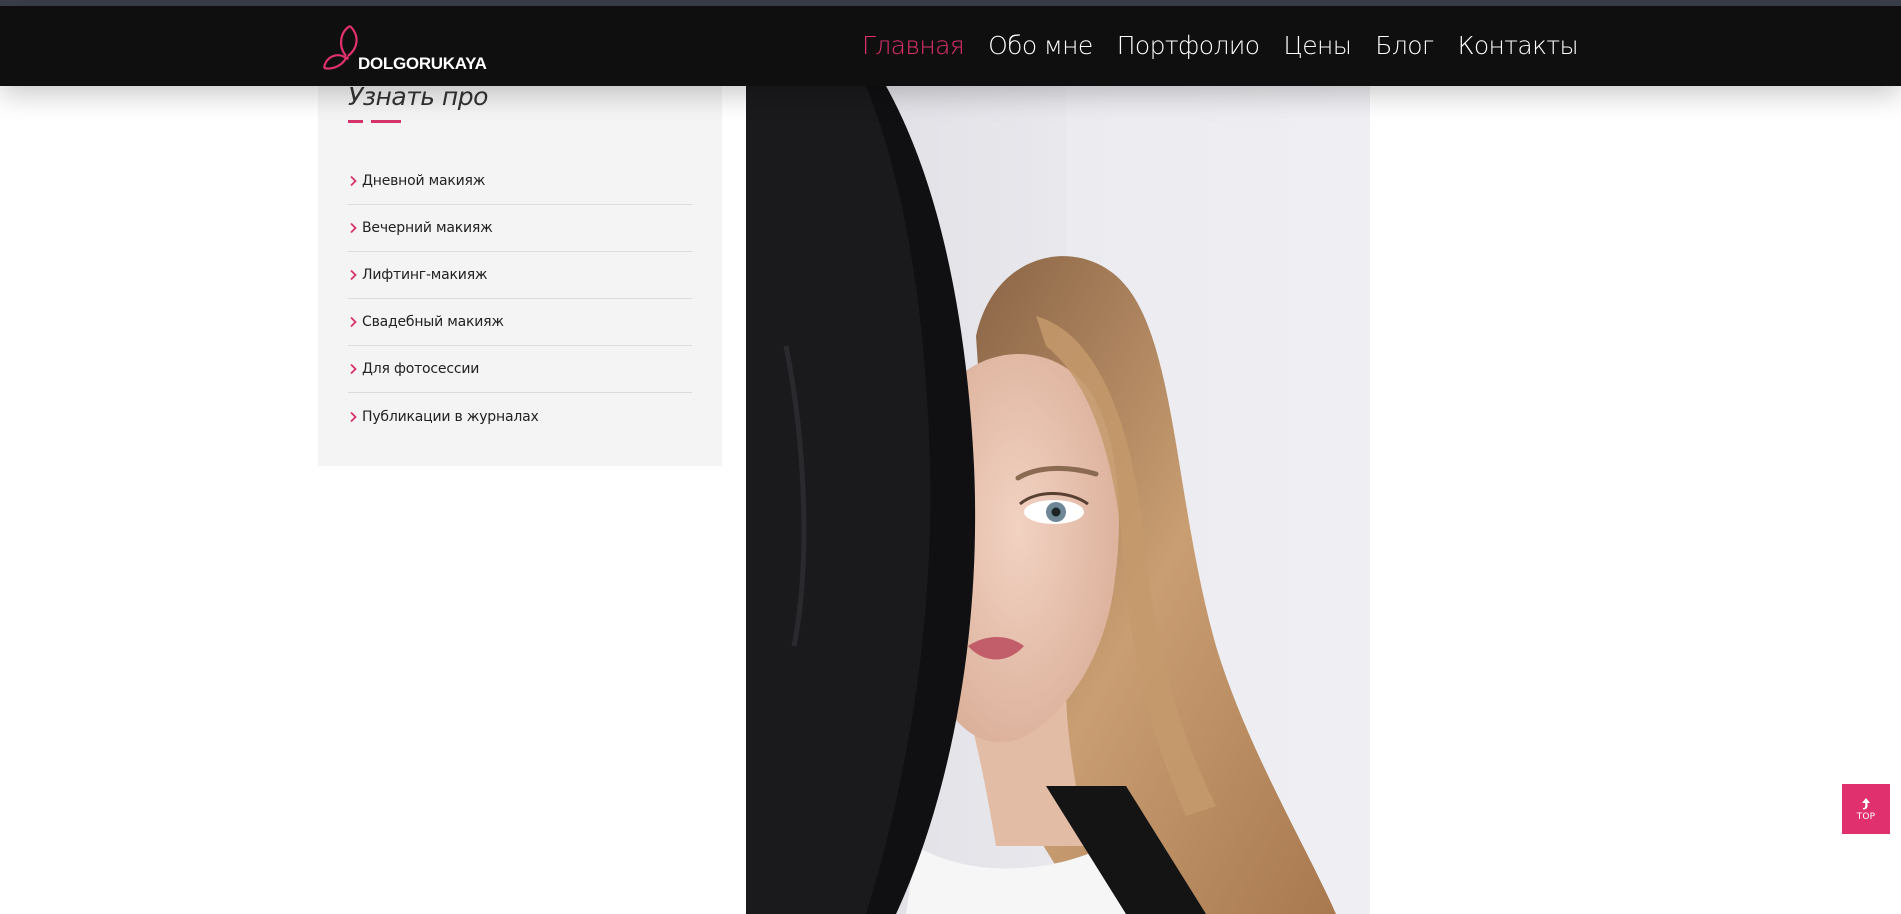 Image resolution: width=1901 pixels, height=914 pixels. Describe the element at coordinates (340, 47) in the screenshot. I see `butterfly-icon` at that location.